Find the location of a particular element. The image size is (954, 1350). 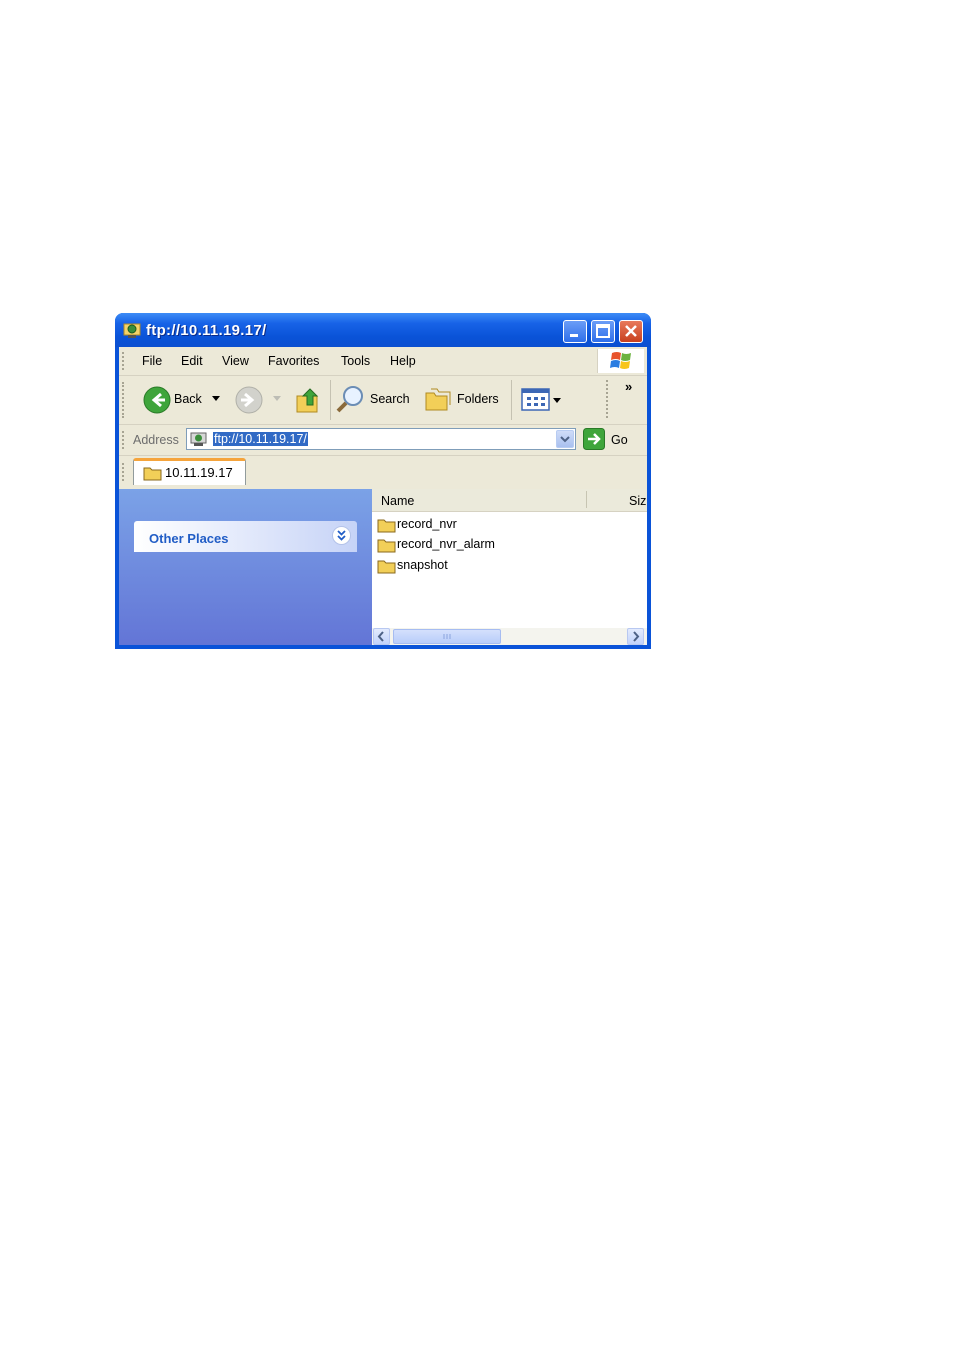

tab-current-site: 10.11.19.17 is located at coordinates (189, 471).